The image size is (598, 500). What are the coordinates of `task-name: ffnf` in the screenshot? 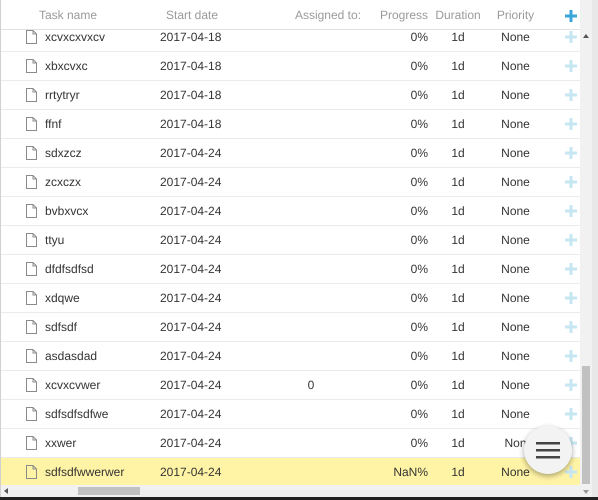 It's located at (53, 124).